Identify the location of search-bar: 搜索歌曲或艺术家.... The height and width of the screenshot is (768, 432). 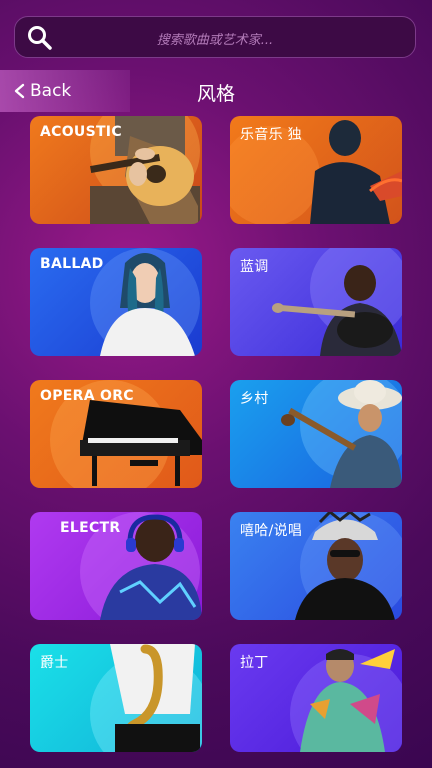
(215, 37).